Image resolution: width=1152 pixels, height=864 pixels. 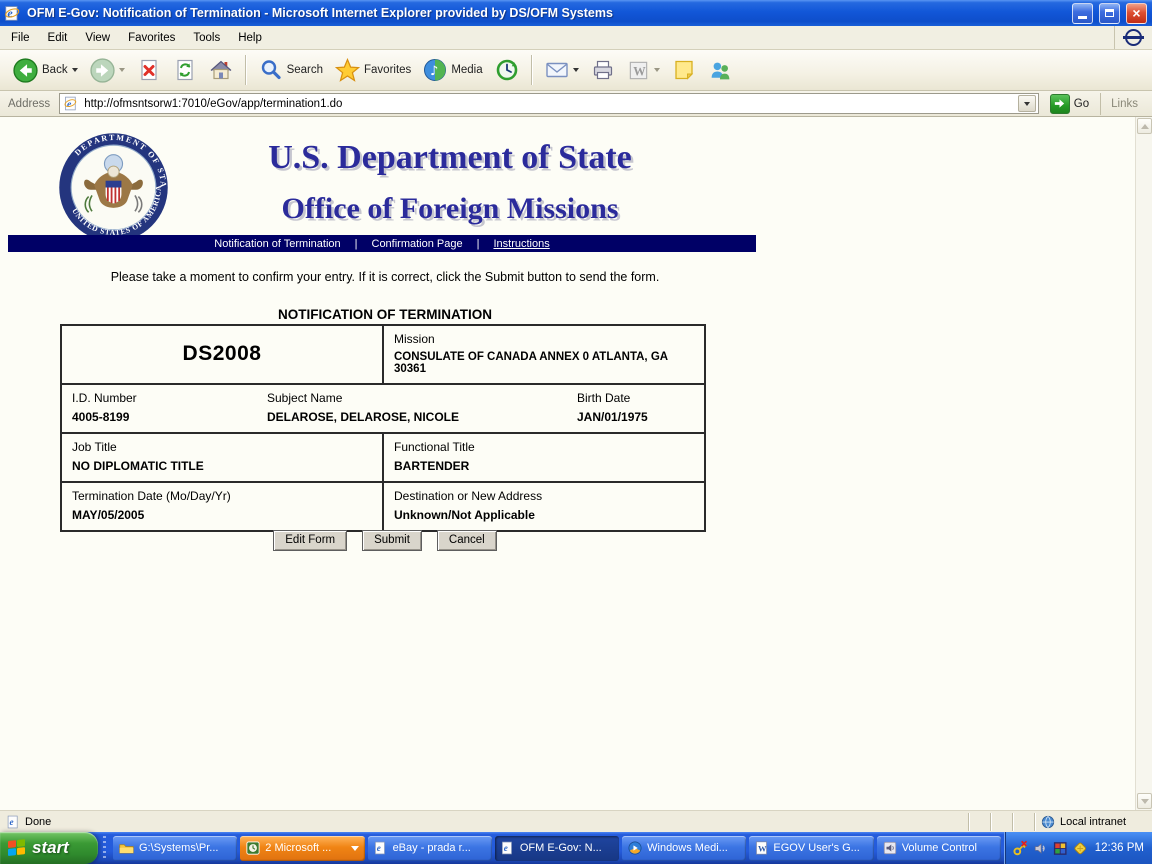 What do you see at coordinates (104, 398) in the screenshot?
I see `id-number-label: I.D. Number` at bounding box center [104, 398].